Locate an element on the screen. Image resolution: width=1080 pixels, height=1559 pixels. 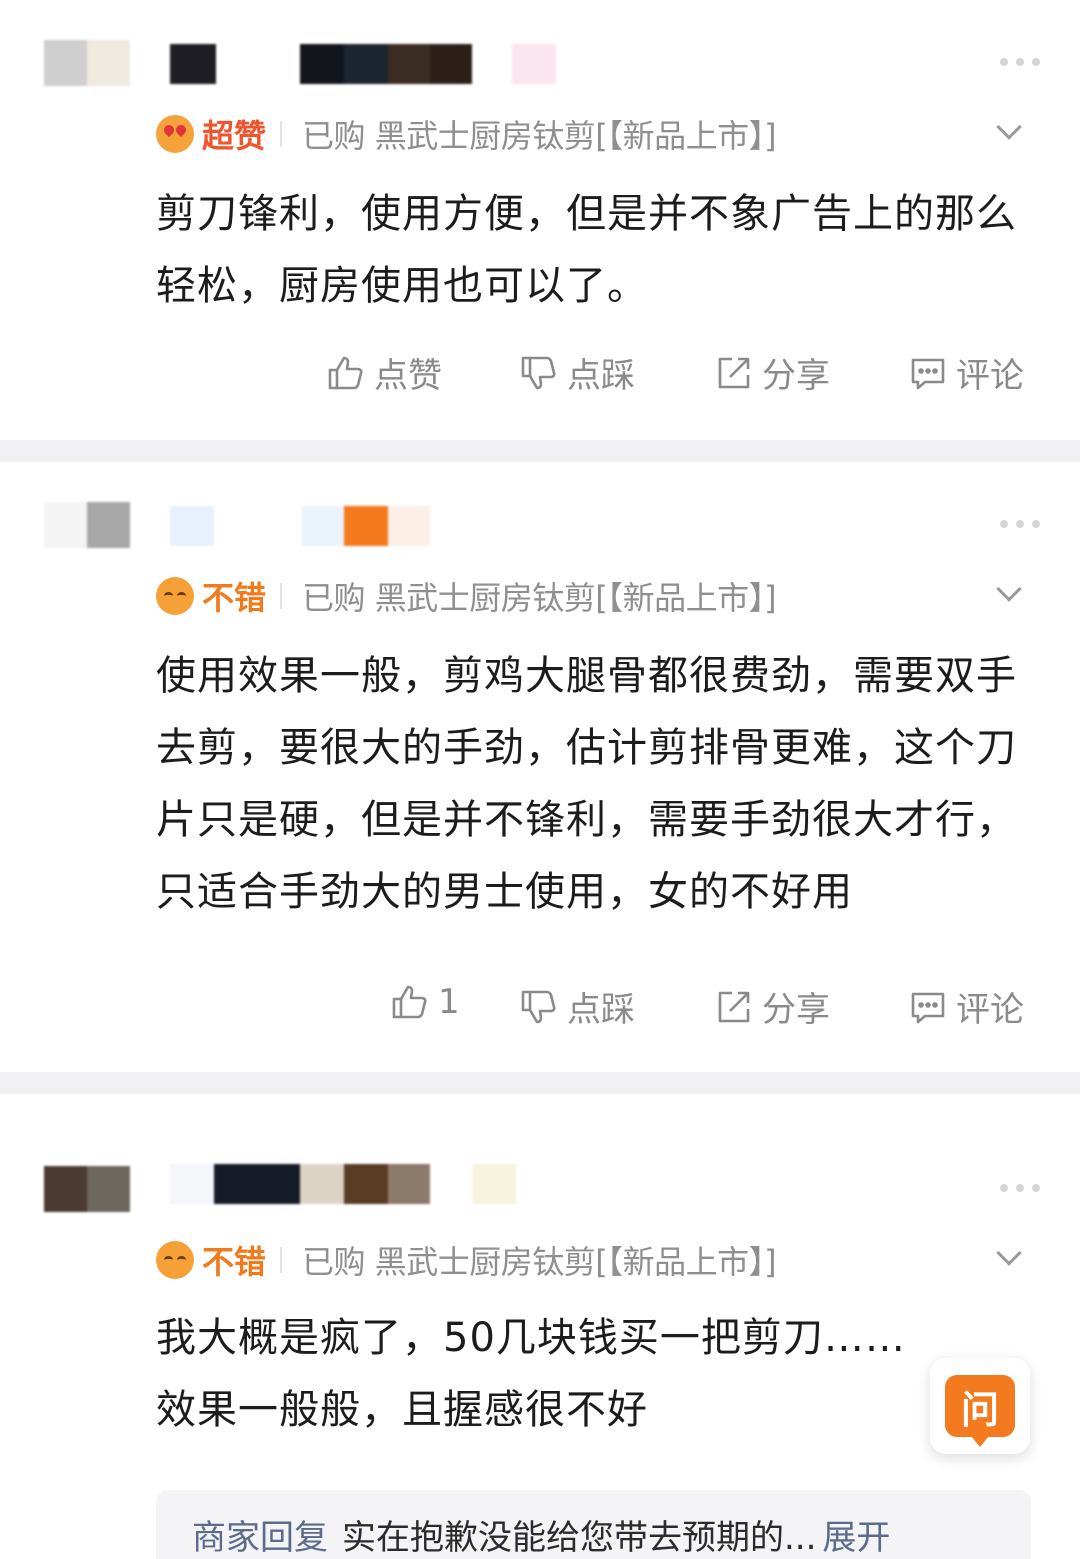
like-button: 点赞 is located at coordinates (384, 372).